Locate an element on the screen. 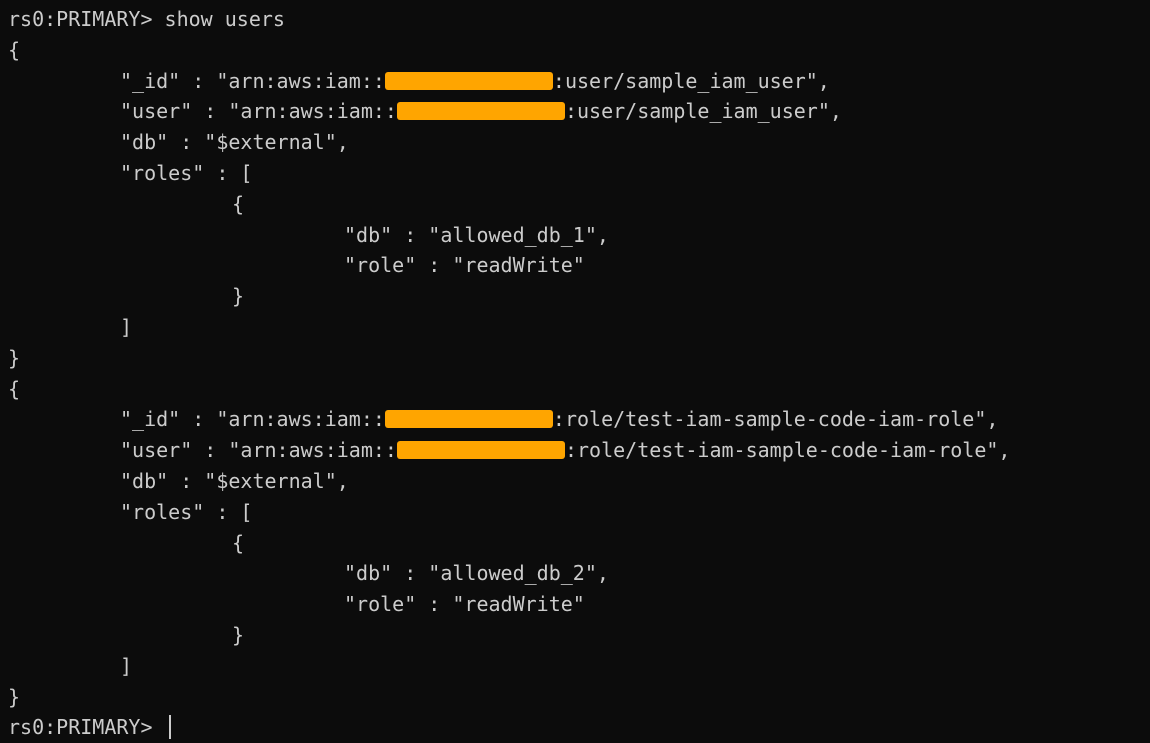 This screenshot has height=743, width=1150. user-2-role-open: { is located at coordinates (579, 543).